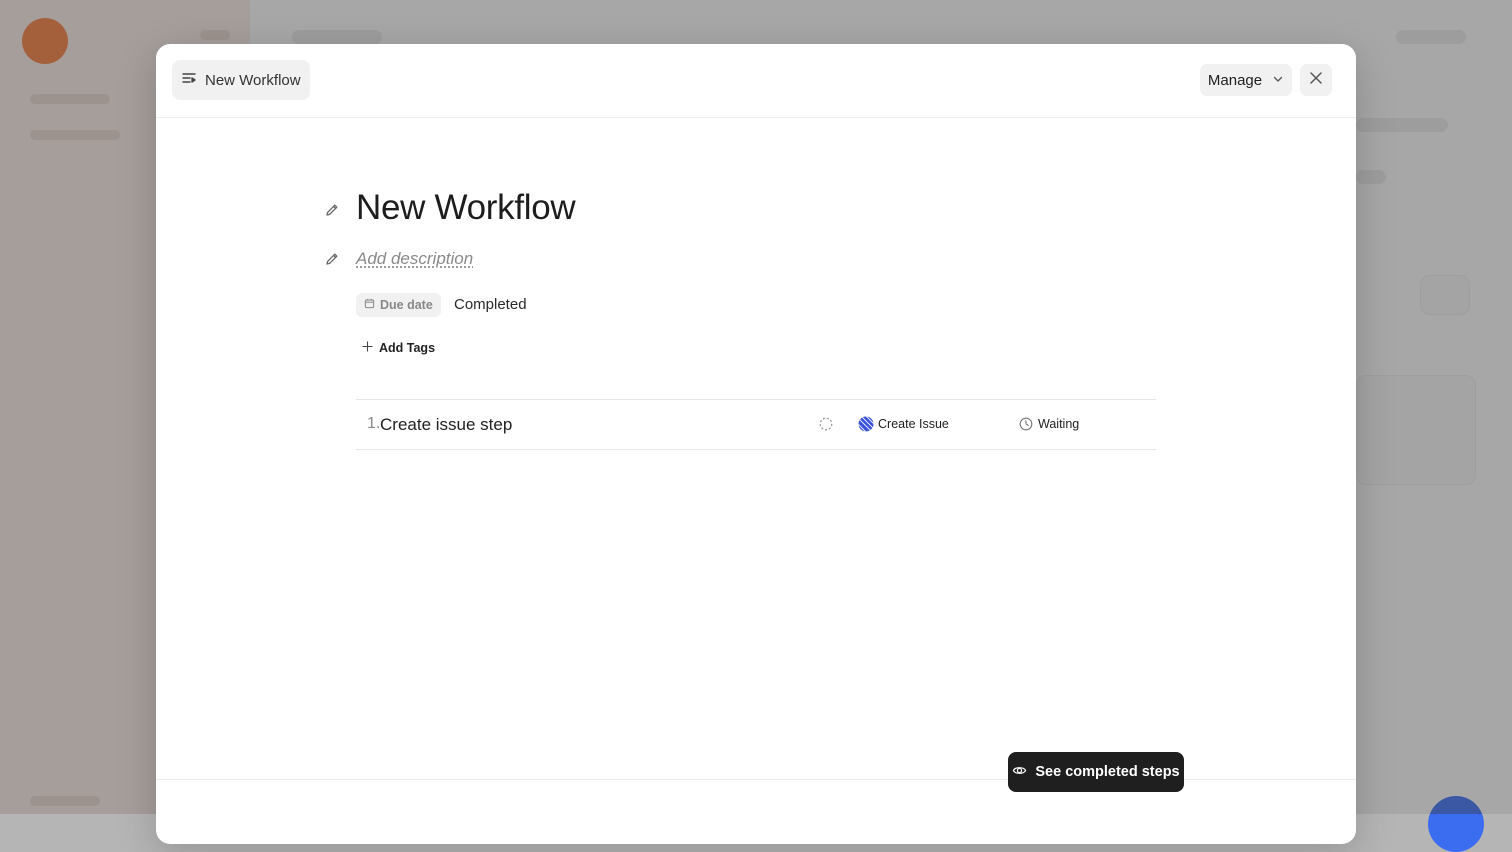 Image resolution: width=1512 pixels, height=852 pixels. Describe the element at coordinates (1026, 424) in the screenshot. I see `clock-icon` at that location.